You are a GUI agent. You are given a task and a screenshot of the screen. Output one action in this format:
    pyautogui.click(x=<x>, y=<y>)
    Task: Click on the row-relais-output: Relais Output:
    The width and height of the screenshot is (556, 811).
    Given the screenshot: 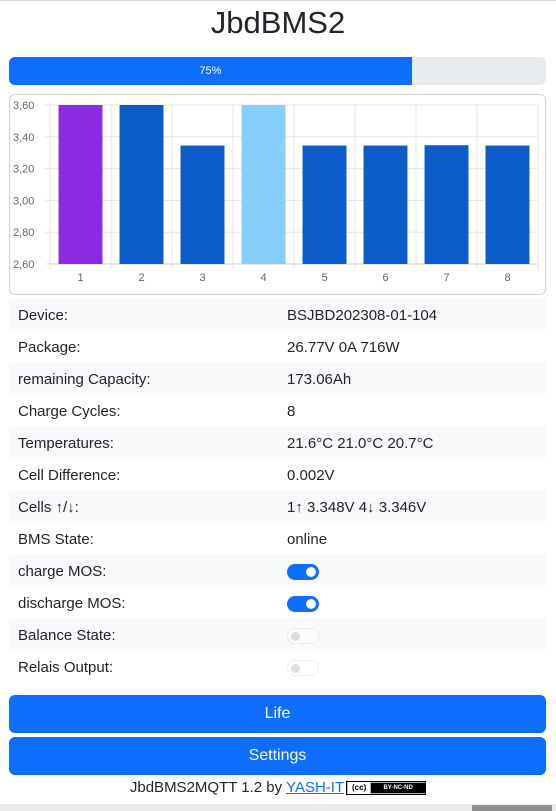 What is the action you would take?
    pyautogui.click(x=277, y=667)
    